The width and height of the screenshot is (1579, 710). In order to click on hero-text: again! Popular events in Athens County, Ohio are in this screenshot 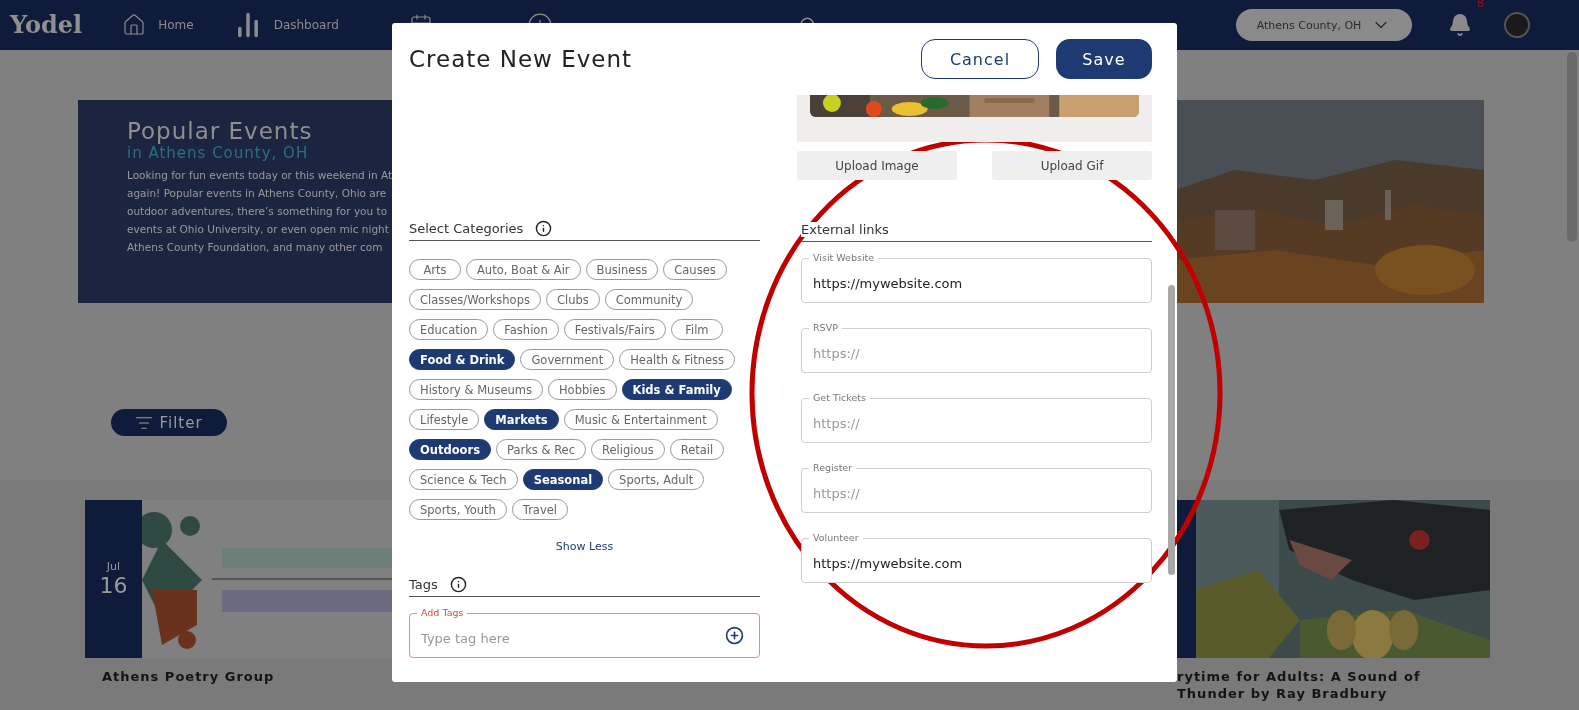, I will do `click(257, 193)`.